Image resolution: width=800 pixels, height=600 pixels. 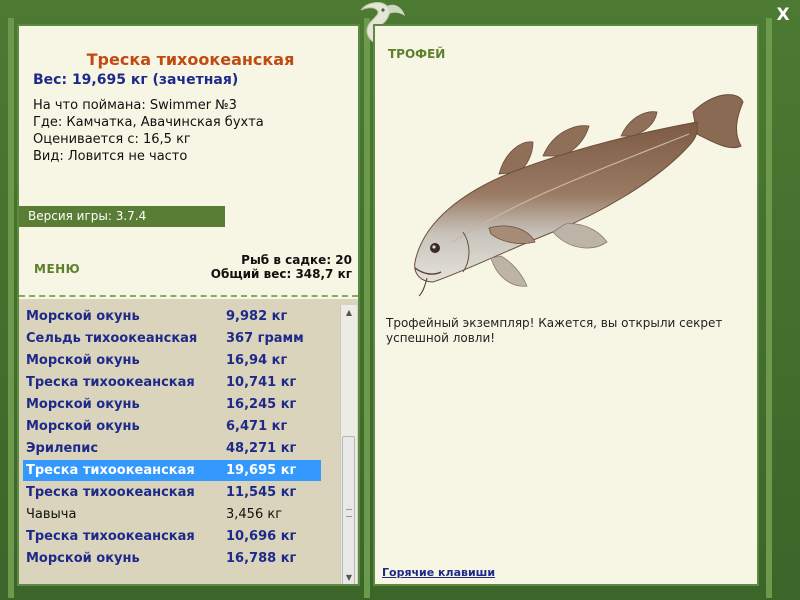 I want to click on grip-icon, so click(x=349, y=513).